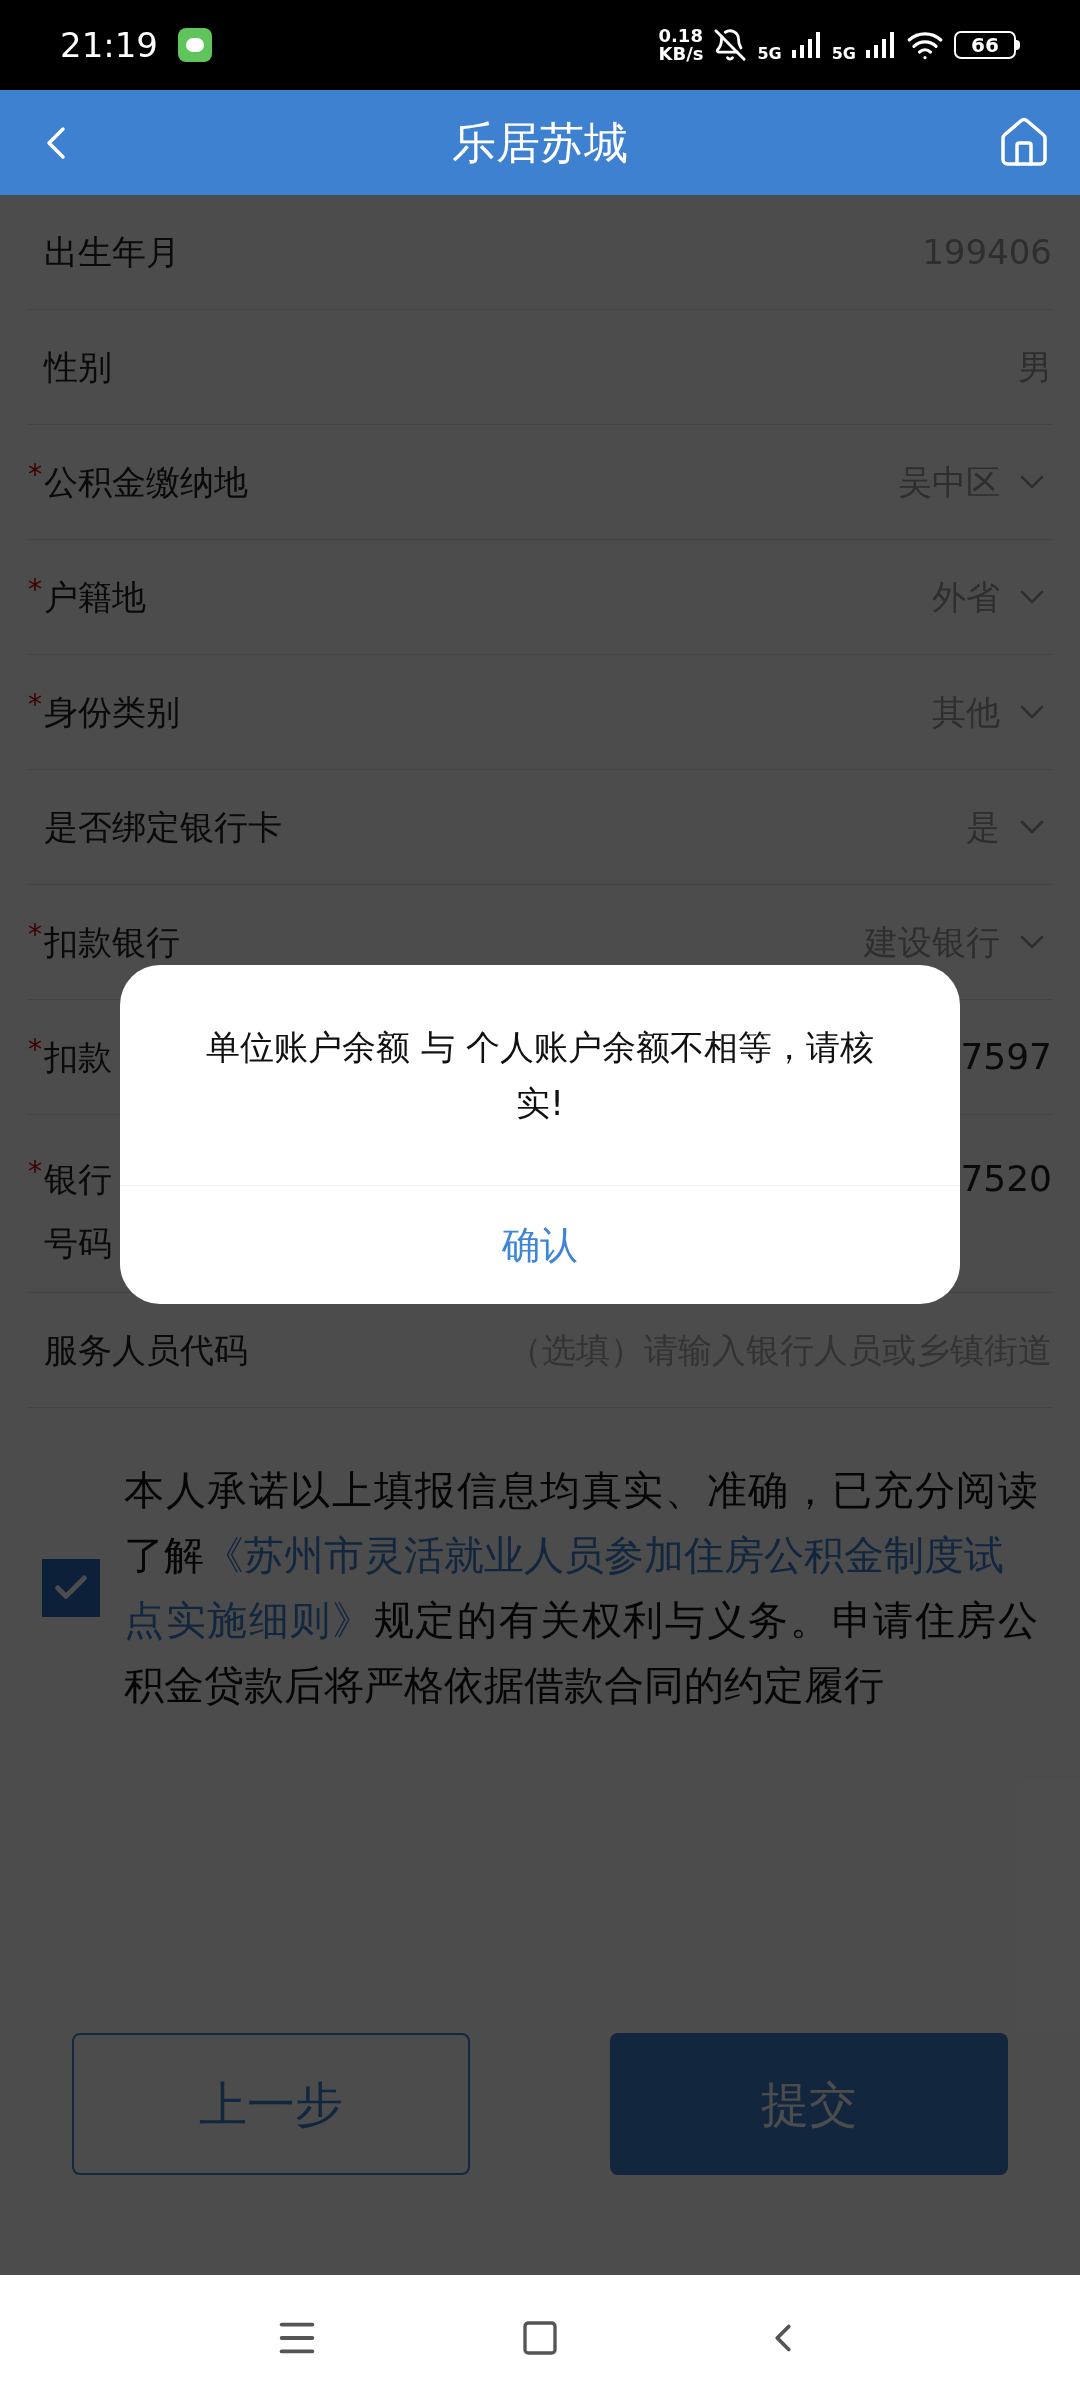  I want to click on field-label: 身份类别, so click(112, 712).